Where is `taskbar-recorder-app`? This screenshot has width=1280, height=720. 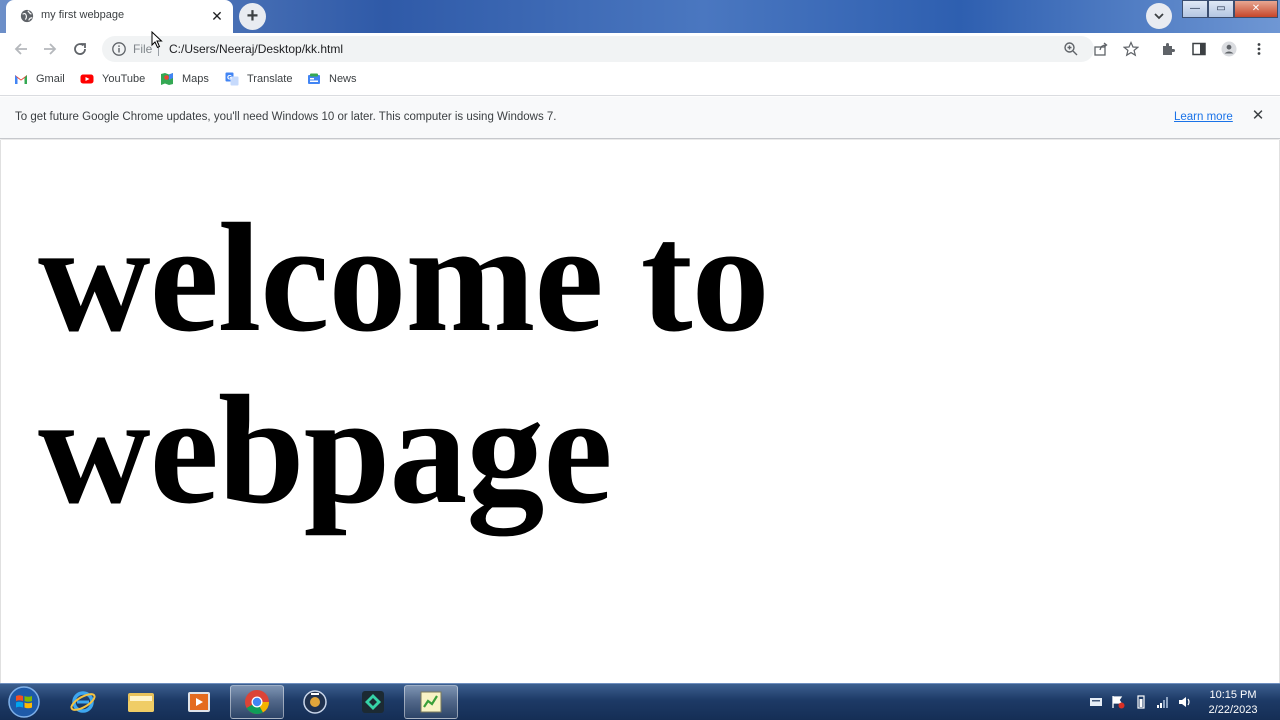 taskbar-recorder-app is located at coordinates (315, 702).